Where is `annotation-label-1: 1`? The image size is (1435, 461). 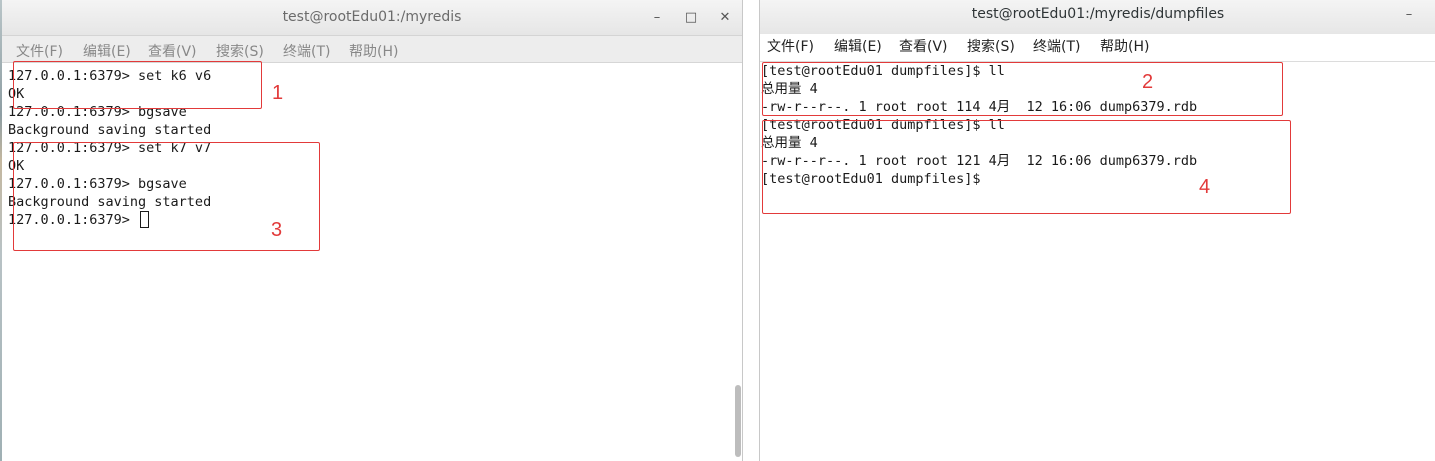 annotation-label-1: 1 is located at coordinates (278, 93).